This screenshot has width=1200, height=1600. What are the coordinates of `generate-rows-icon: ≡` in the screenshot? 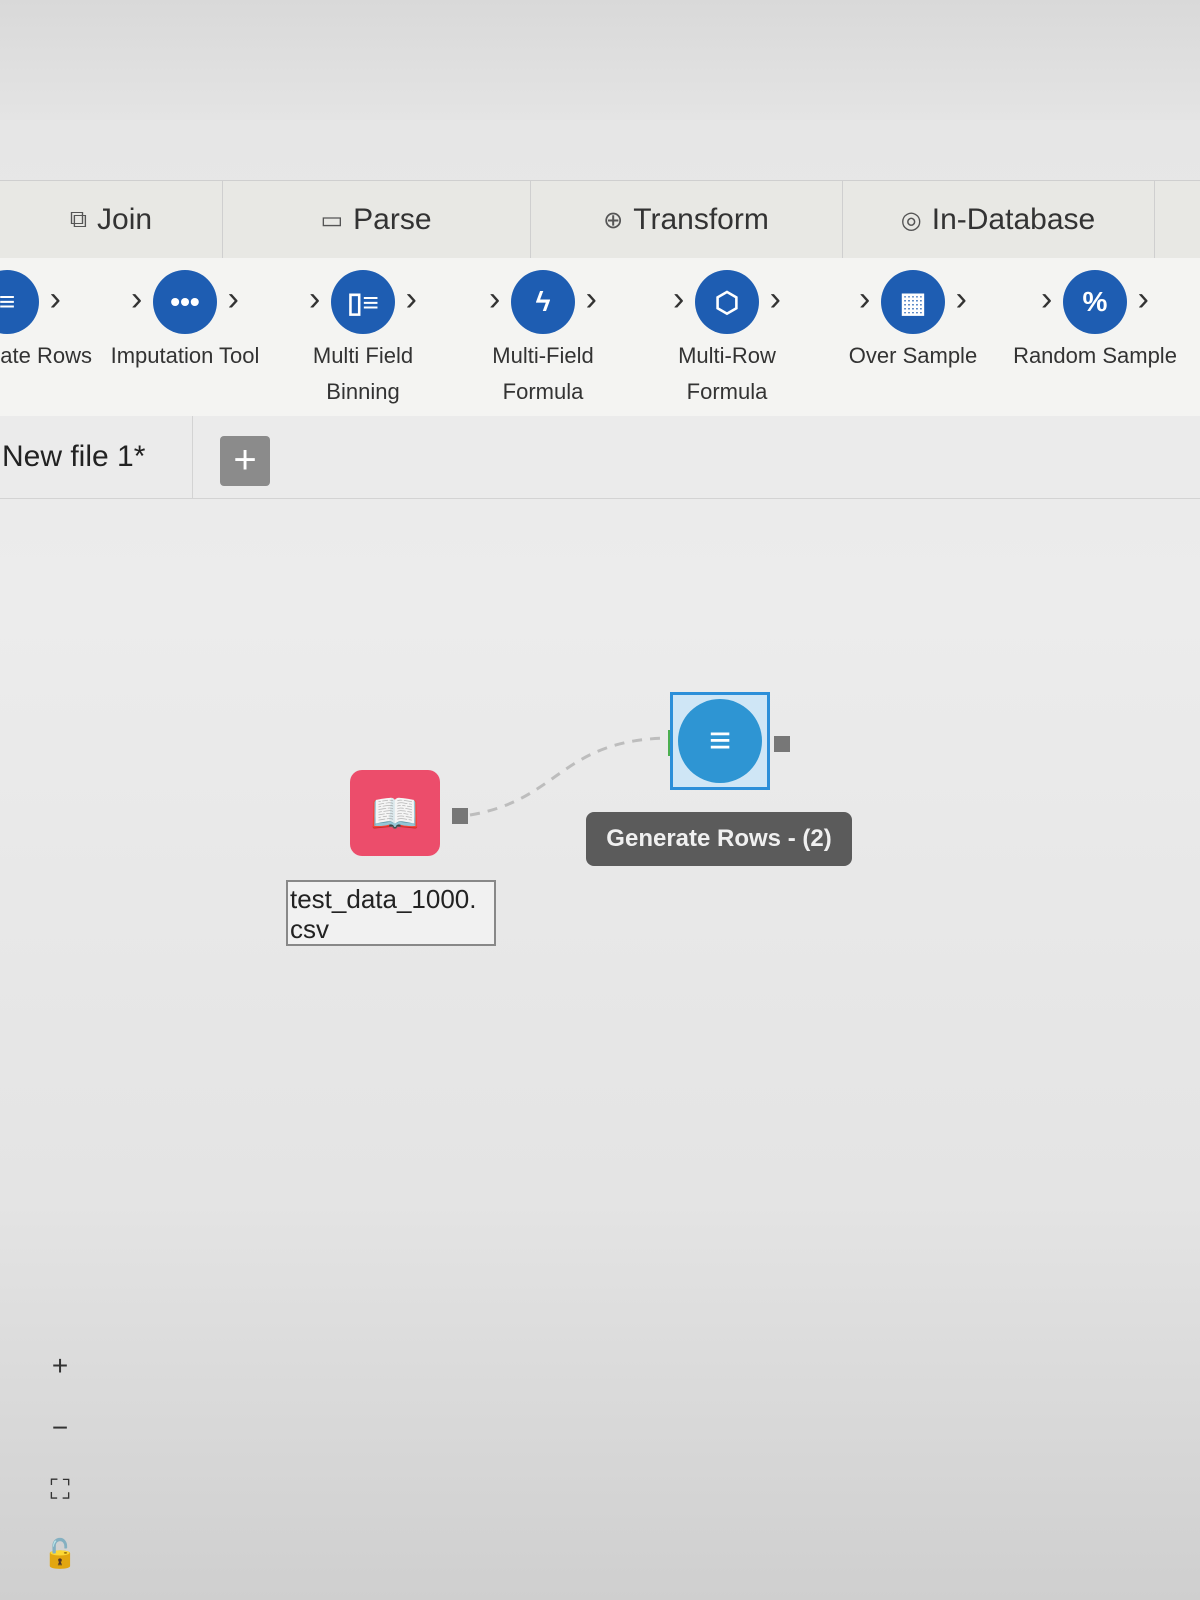 It's located at (720, 741).